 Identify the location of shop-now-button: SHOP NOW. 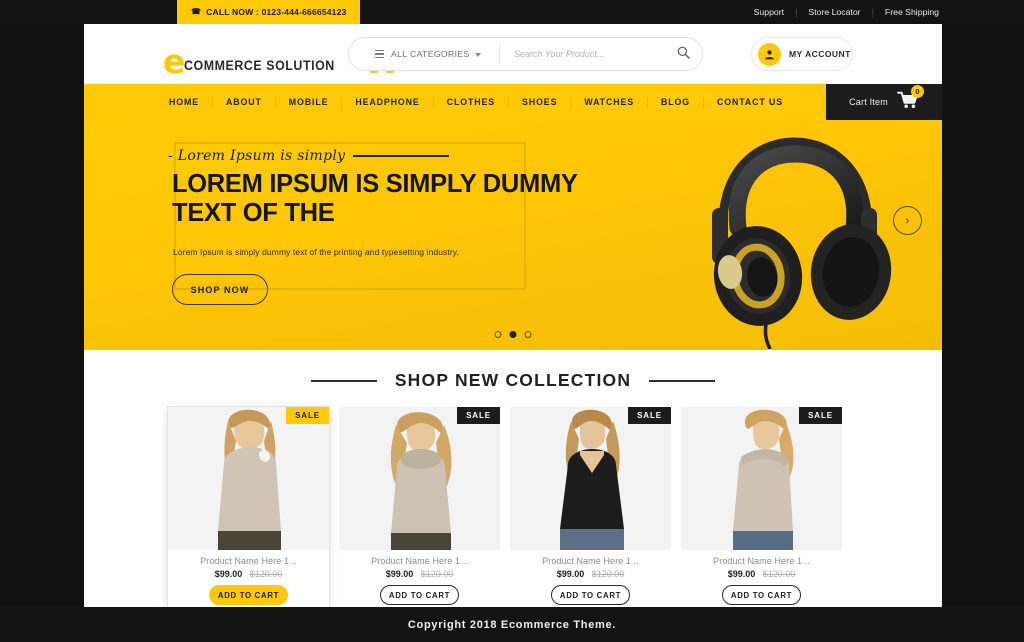
(220, 289).